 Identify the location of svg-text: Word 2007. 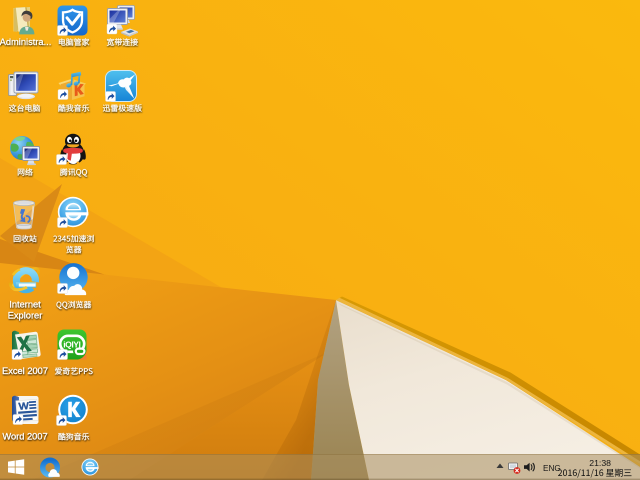
(24, 437).